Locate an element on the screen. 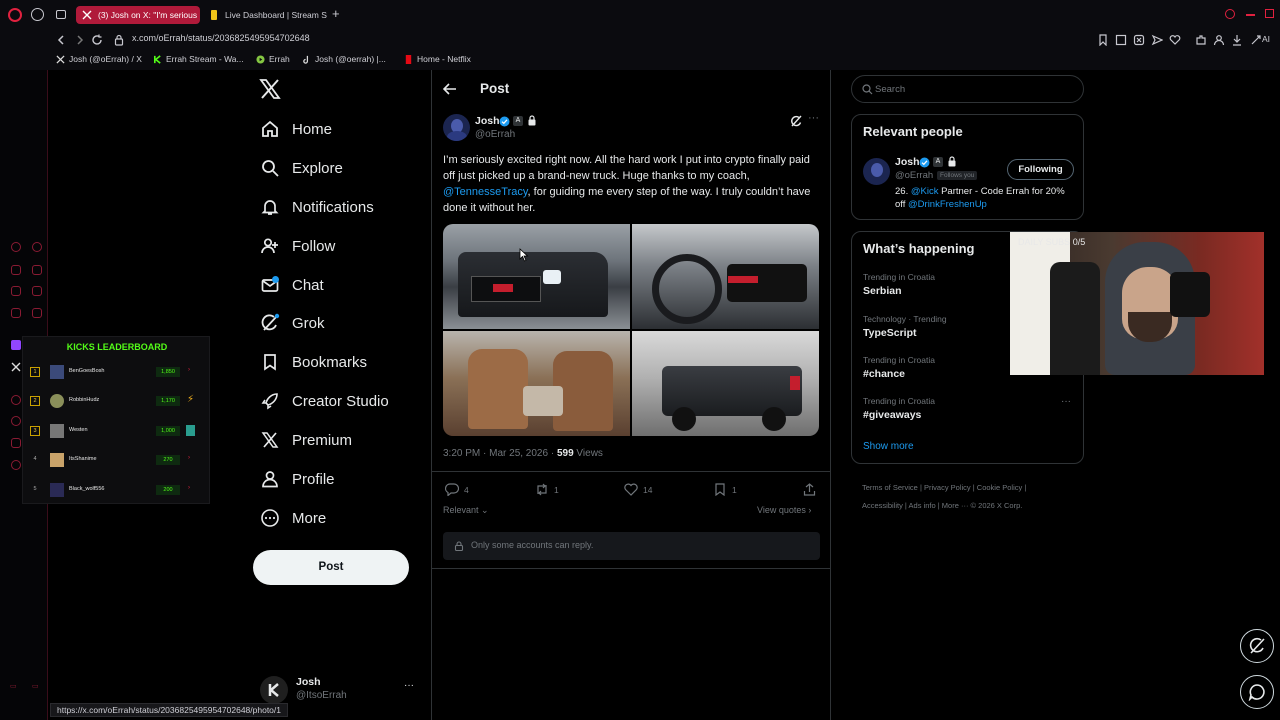  nav-chat: Chat is located at coordinates (292, 285).